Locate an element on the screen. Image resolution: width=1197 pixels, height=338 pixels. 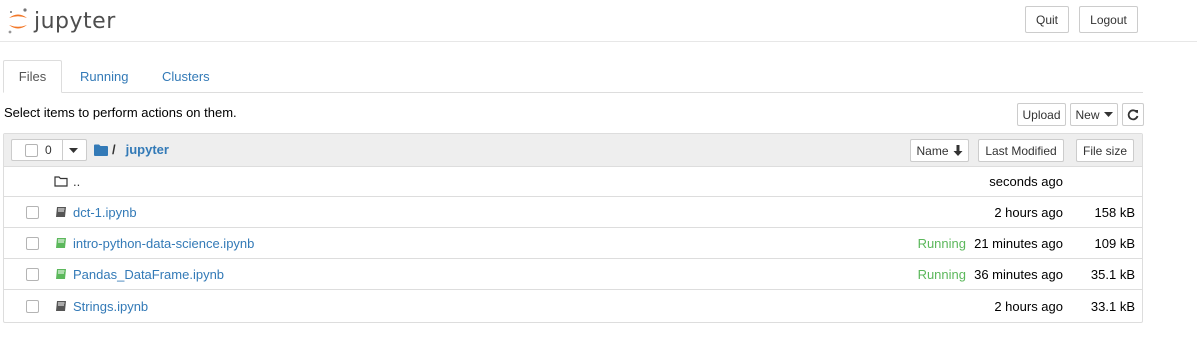
new-button-label: New is located at coordinates (1087, 114).